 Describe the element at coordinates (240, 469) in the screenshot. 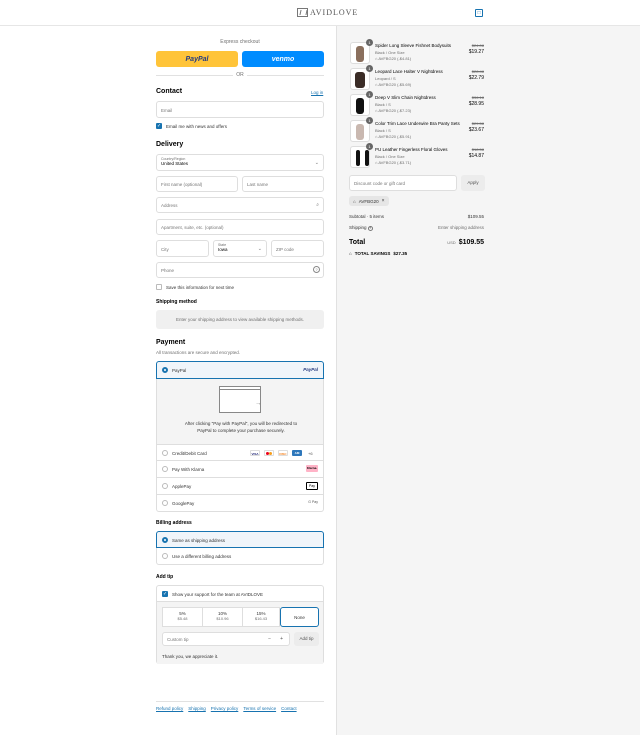

I see `payment-option-klarna: Pay With Klarna Klarna.` at that location.